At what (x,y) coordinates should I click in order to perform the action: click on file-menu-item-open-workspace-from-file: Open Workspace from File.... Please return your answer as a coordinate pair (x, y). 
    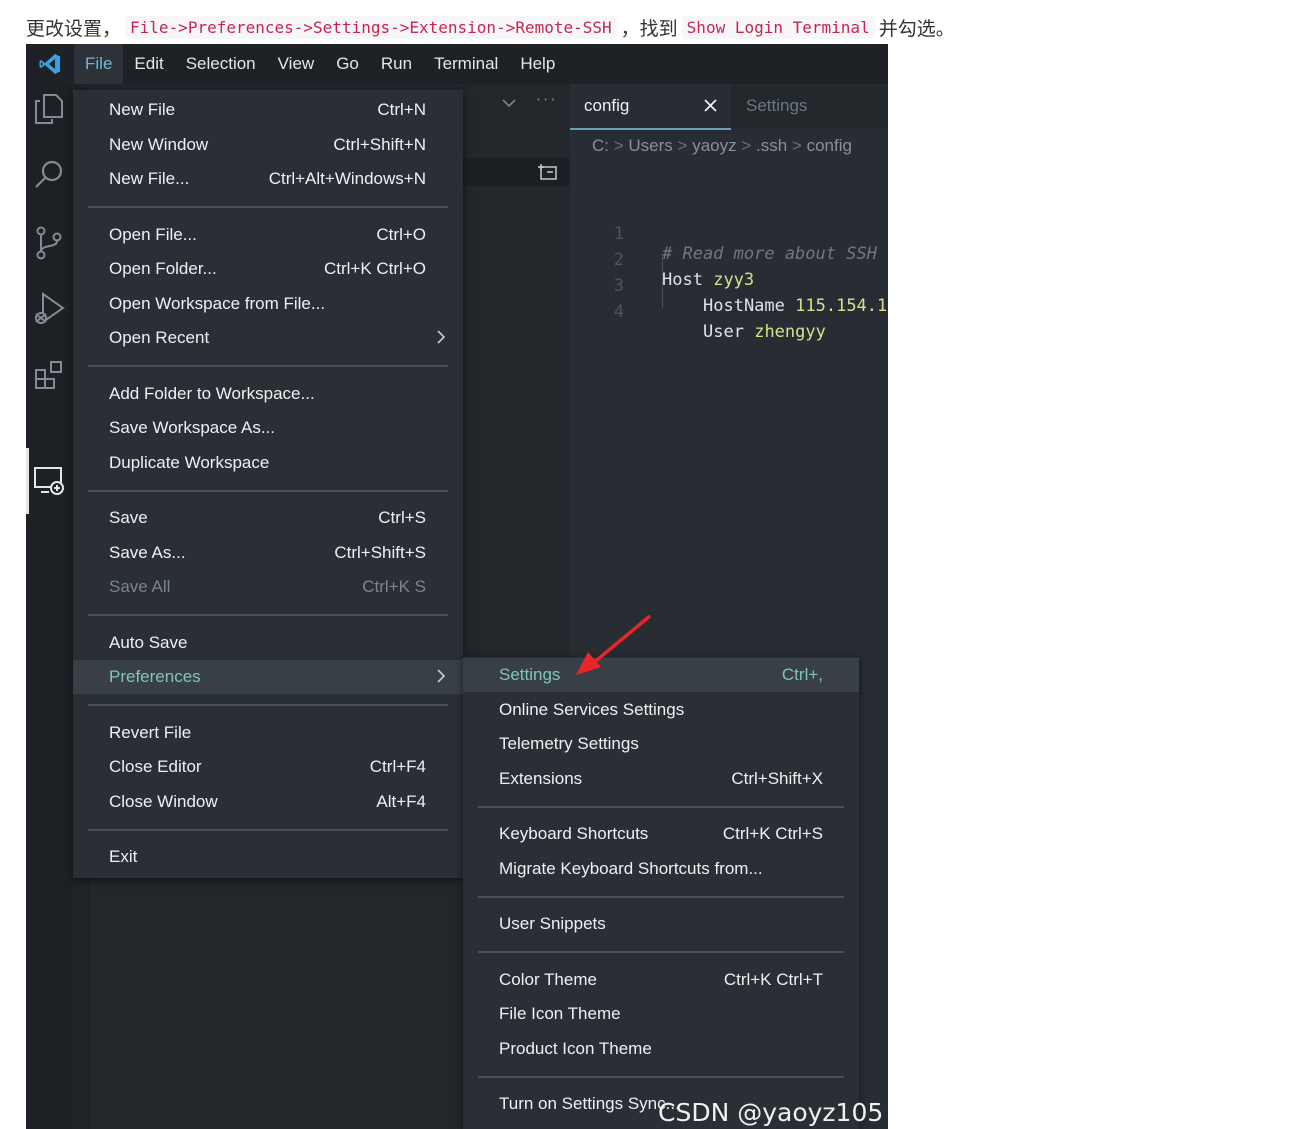
    Looking at the image, I should click on (268, 304).